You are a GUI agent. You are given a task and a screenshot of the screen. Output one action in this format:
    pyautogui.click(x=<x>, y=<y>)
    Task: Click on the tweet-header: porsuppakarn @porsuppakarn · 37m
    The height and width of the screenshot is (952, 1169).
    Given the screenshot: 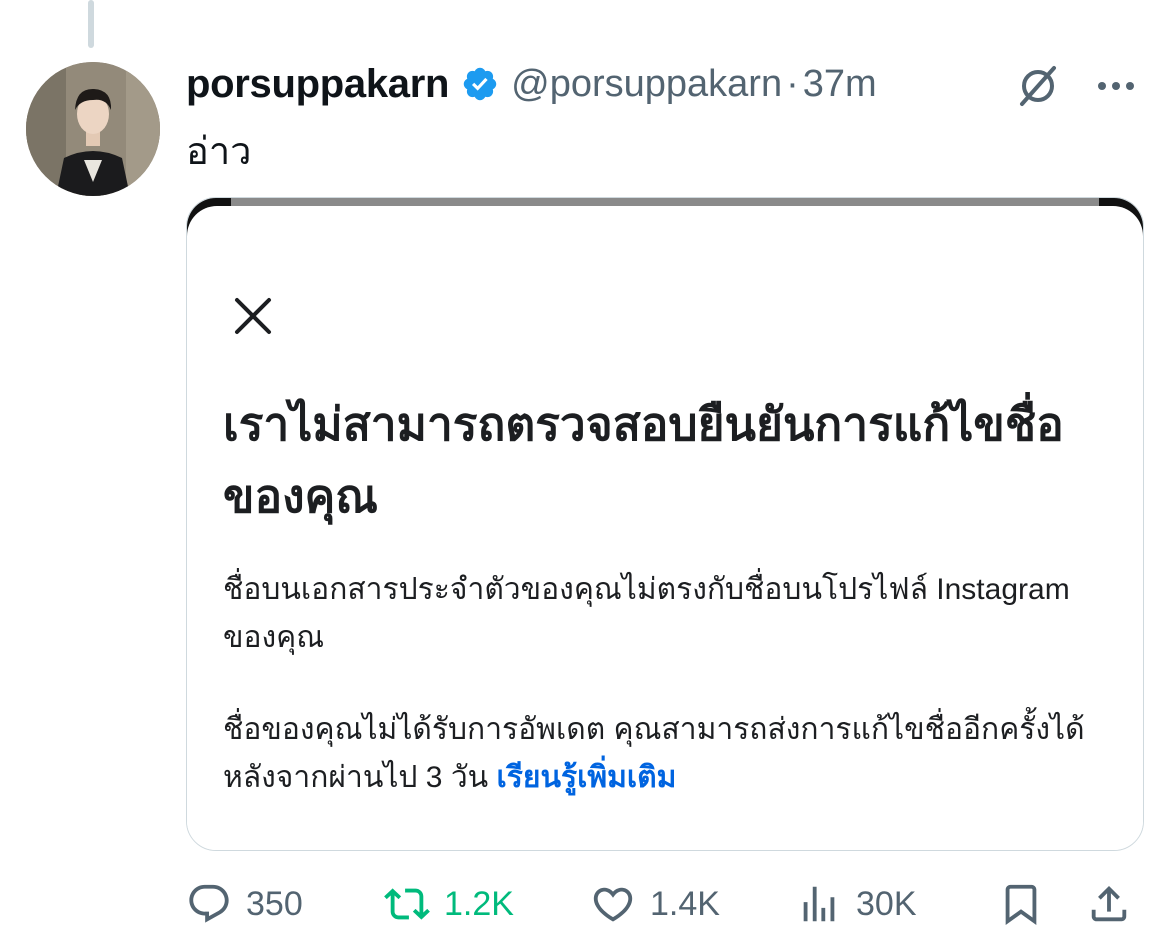 What is the action you would take?
    pyautogui.click(x=531, y=84)
    